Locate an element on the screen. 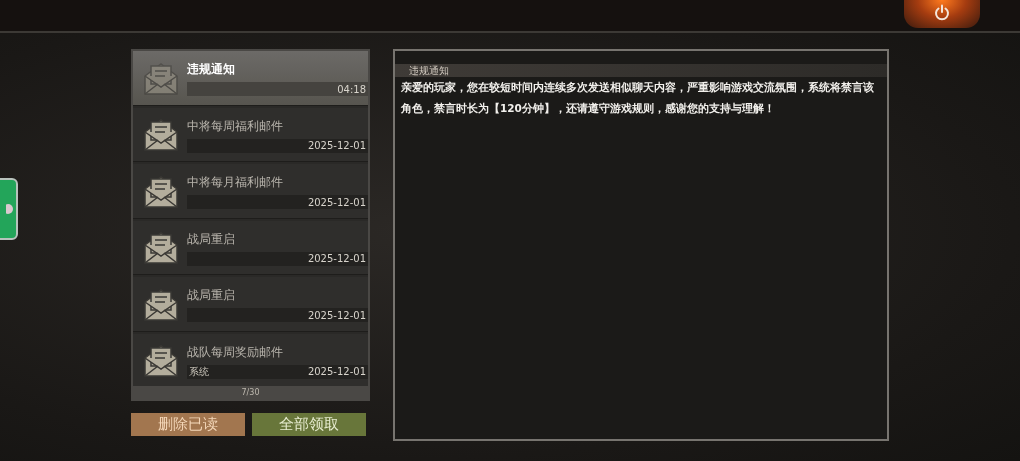 Image resolution: width=1020 pixels, height=461 pixels. mail-item: 中将每月福利邮件 2025-12-01 is located at coordinates (250, 191).